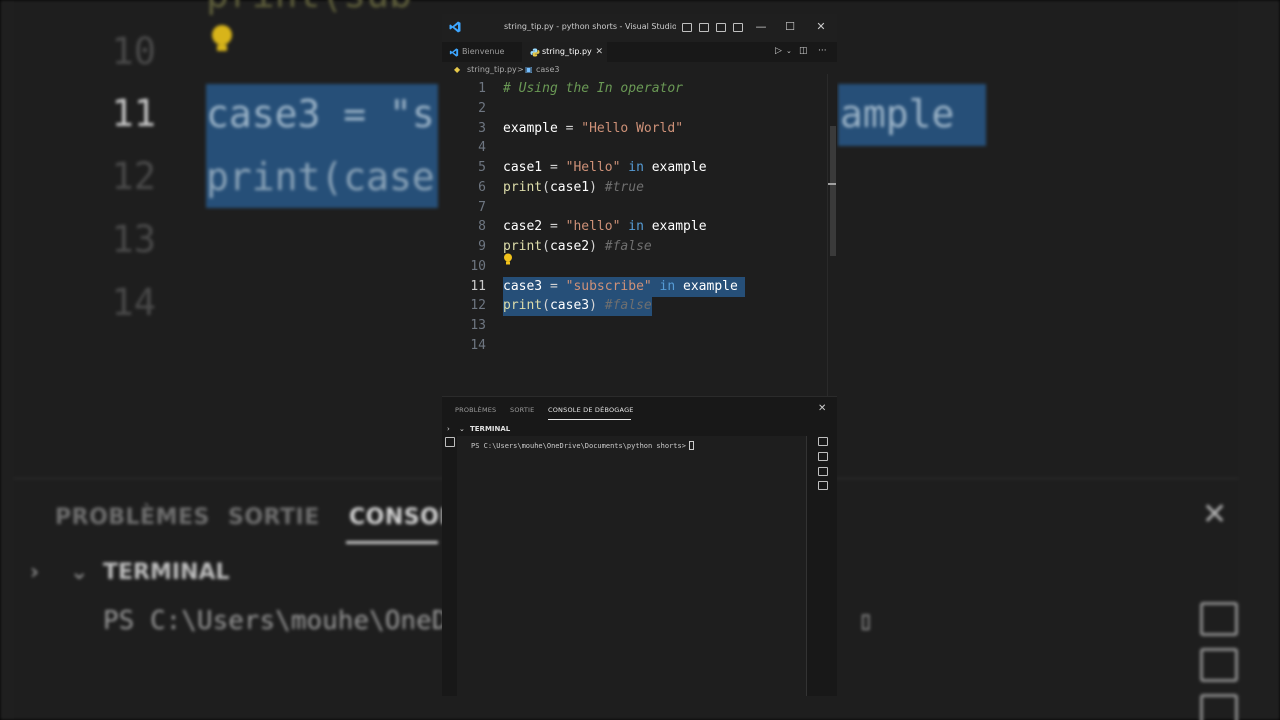 Image resolution: width=1280 pixels, height=720 pixels. Describe the element at coordinates (573, 188) in the screenshot. I see `code-text: print(case1) #true` at that location.